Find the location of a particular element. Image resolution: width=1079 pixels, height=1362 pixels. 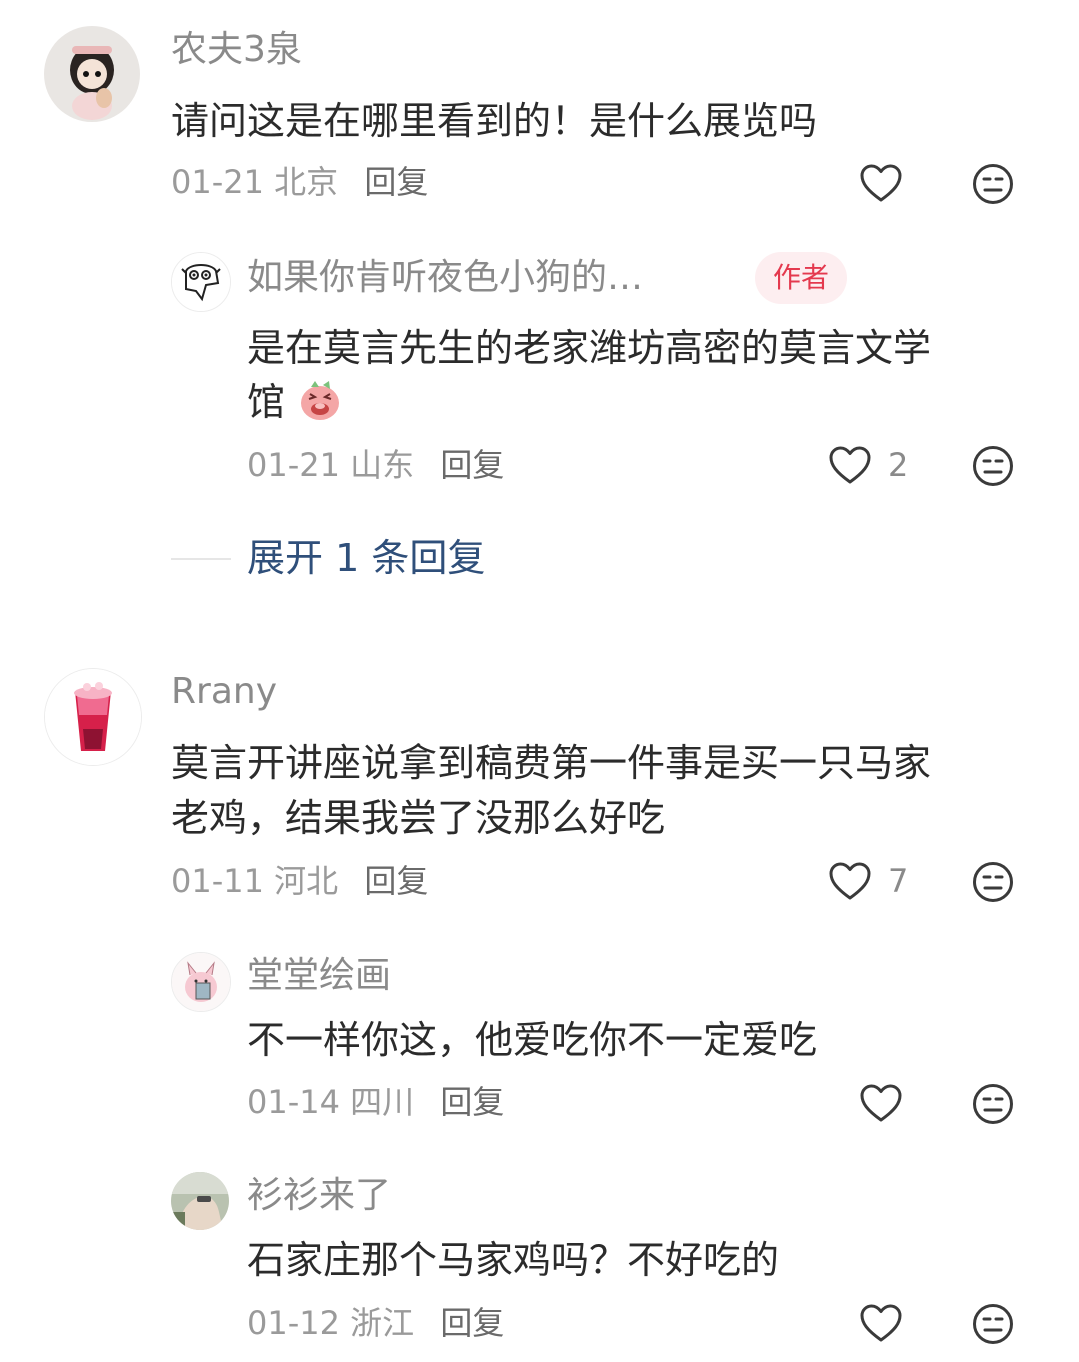

comment-text: 老鸡，结果我尝了没那么好吃 is located at coordinates (418, 818).